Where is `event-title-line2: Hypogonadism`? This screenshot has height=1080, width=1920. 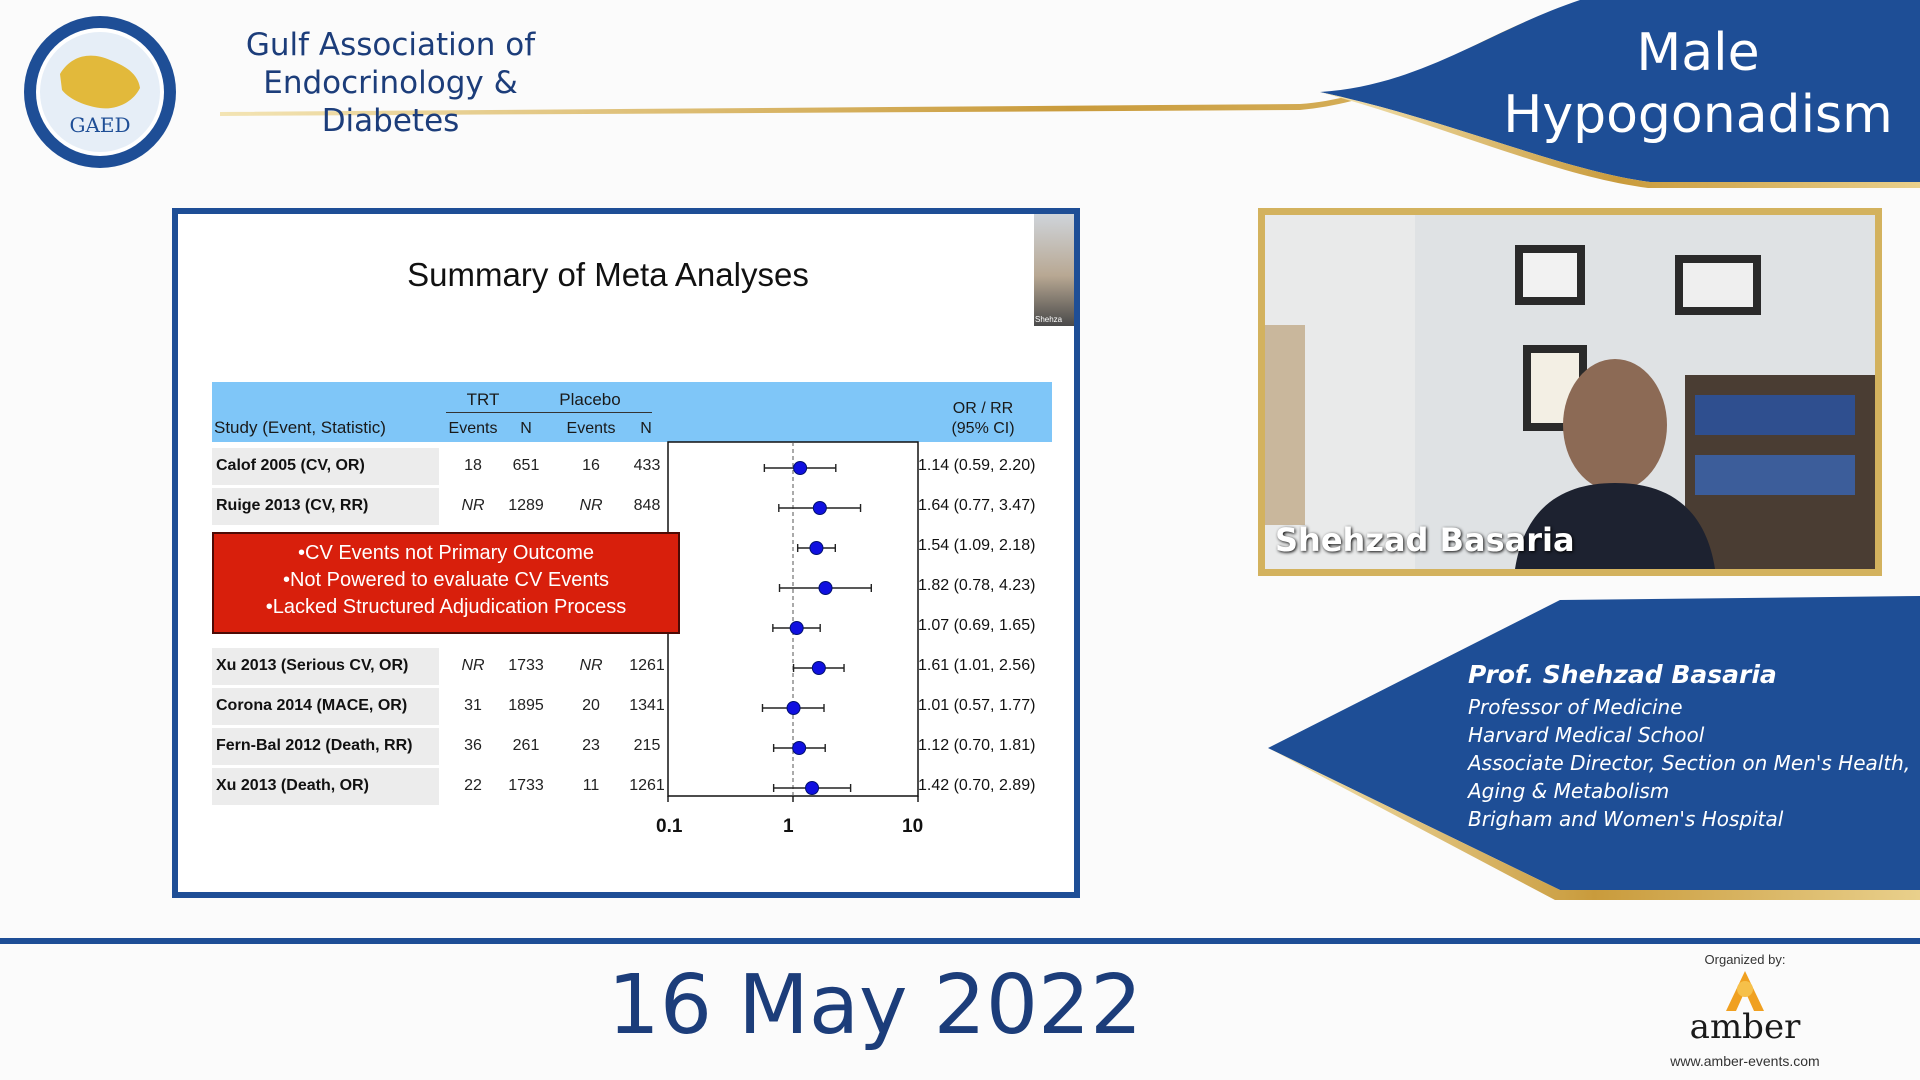
event-title-line2: Hypogonadism is located at coordinates (1698, 115).